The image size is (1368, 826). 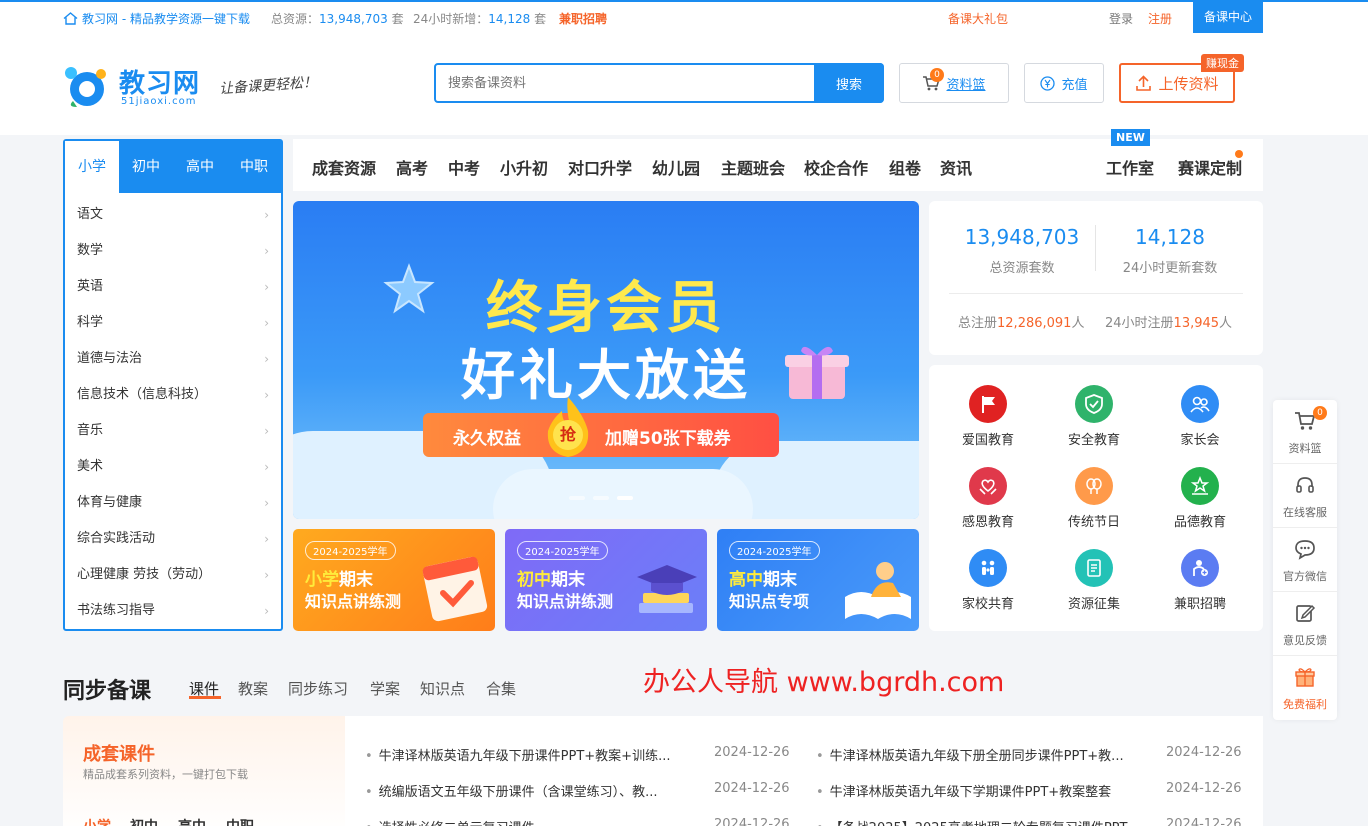 What do you see at coordinates (344, 167) in the screenshot?
I see `nav-item-sets: 成套资源` at bounding box center [344, 167].